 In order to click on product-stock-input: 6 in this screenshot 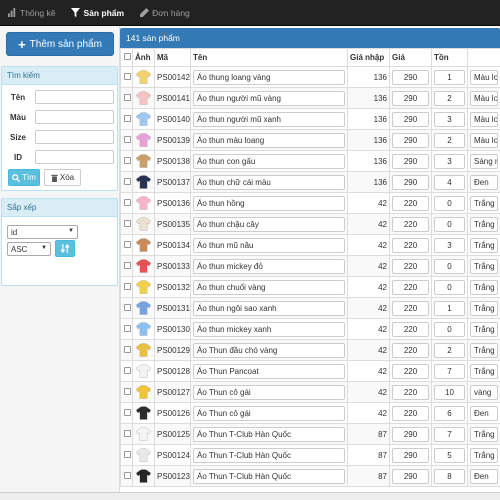, I will do `click(449, 413)`.